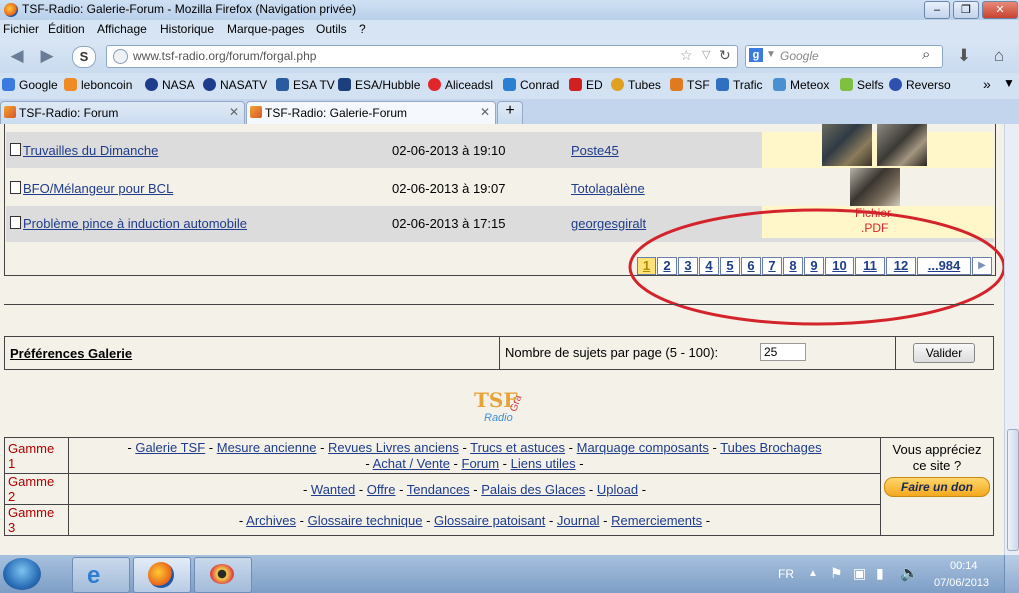 The image size is (1019, 593). Describe the element at coordinates (122, 112) in the screenshot. I see `tab-forum: TSF-Radio: Forum ✕` at that location.